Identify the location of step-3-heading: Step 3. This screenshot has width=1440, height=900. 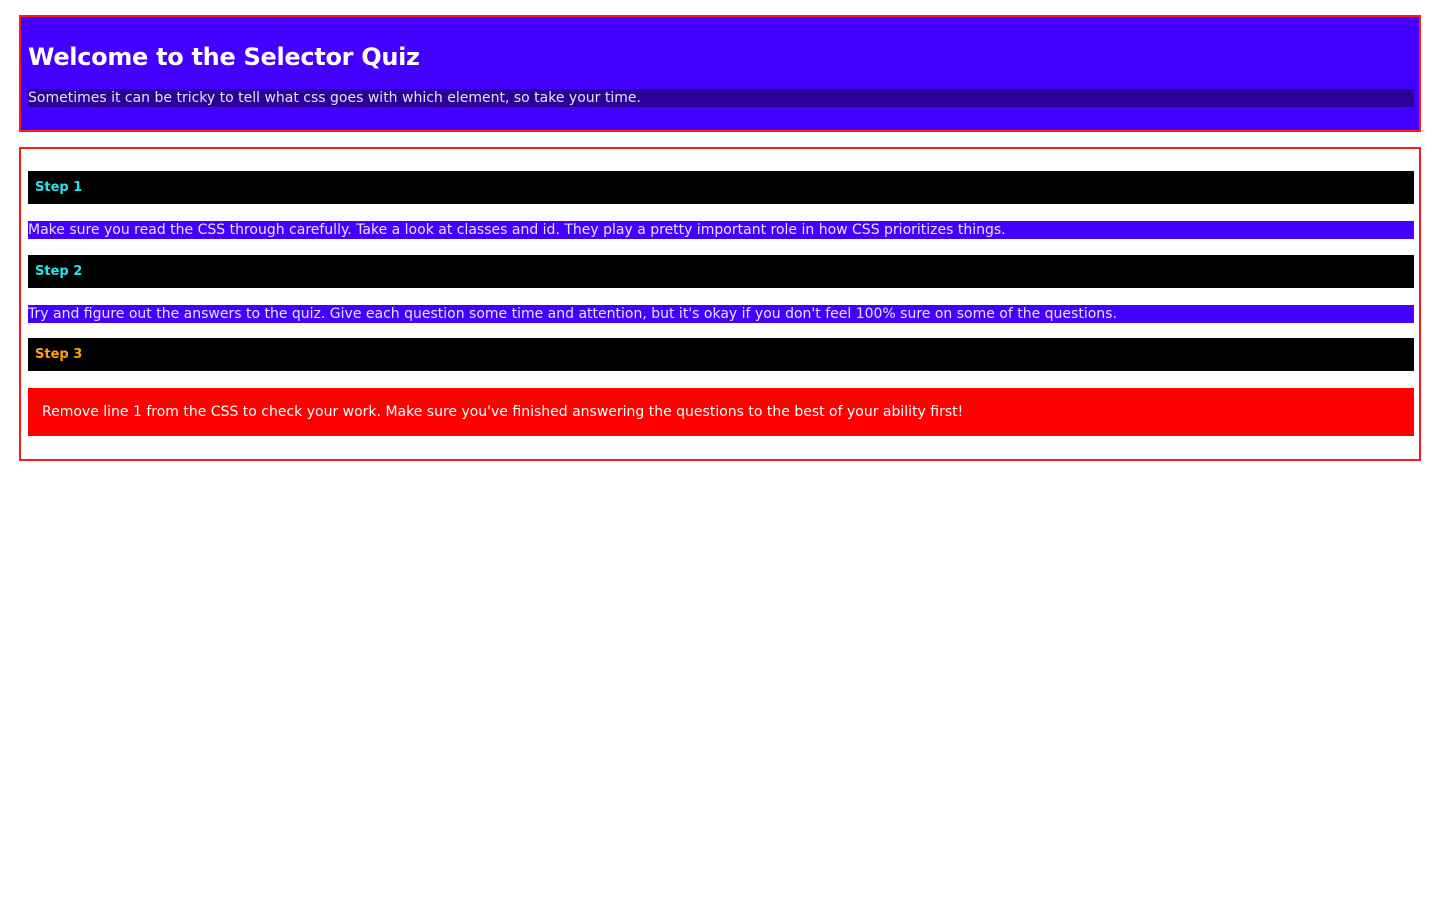
(721, 354).